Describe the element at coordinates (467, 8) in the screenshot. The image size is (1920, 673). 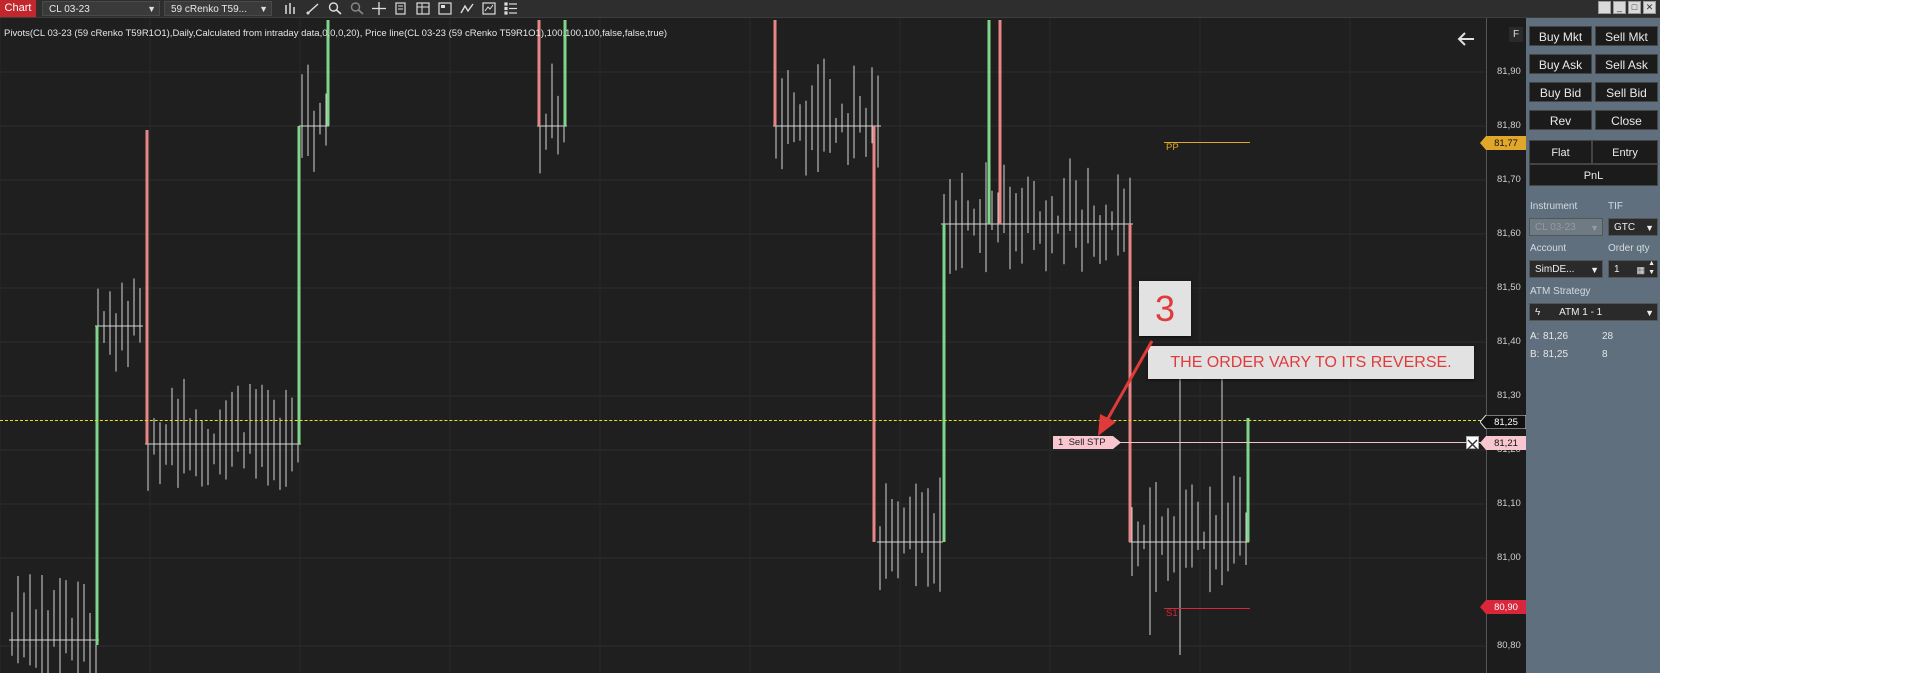
I see `indicators-icon` at that location.